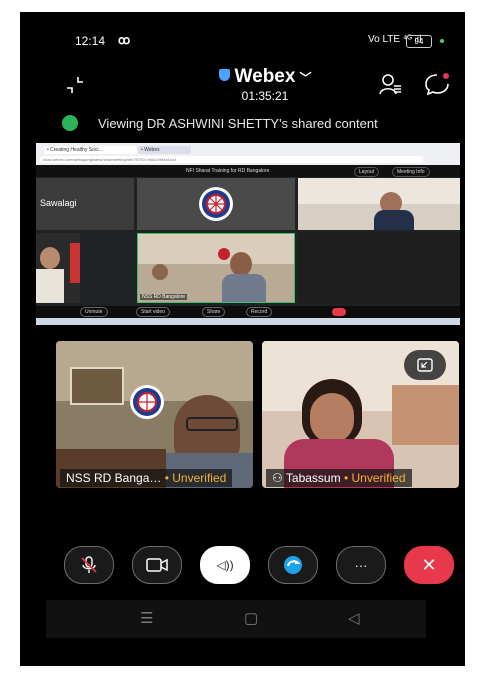 This screenshot has width=479, height=677. Describe the element at coordinates (379, 204) in the screenshot. I see `shared-tile-woman` at that location.